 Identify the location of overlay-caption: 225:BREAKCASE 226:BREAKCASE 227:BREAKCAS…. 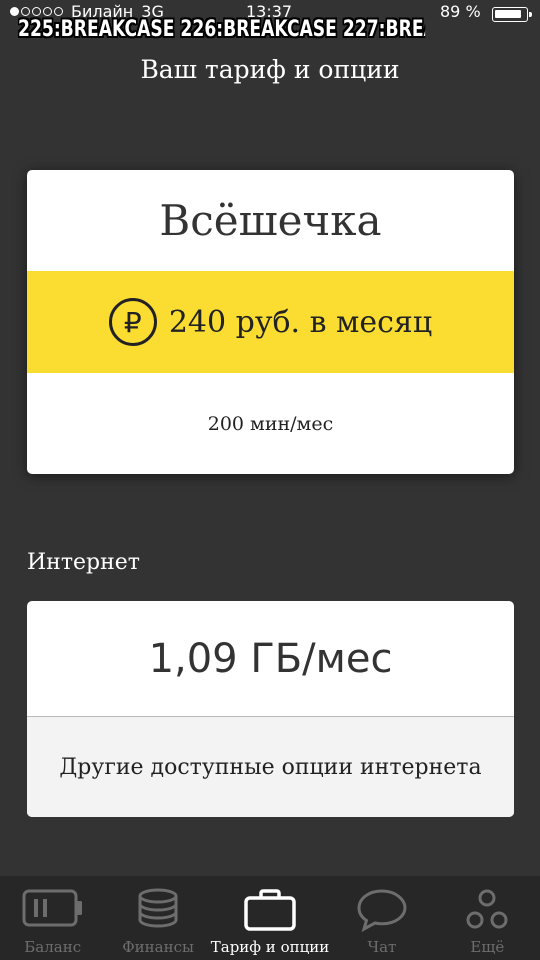
(221, 29).